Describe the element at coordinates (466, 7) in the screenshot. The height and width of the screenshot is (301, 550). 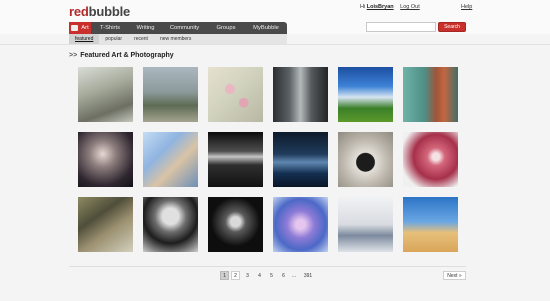
I see `help-link: Help` at that location.